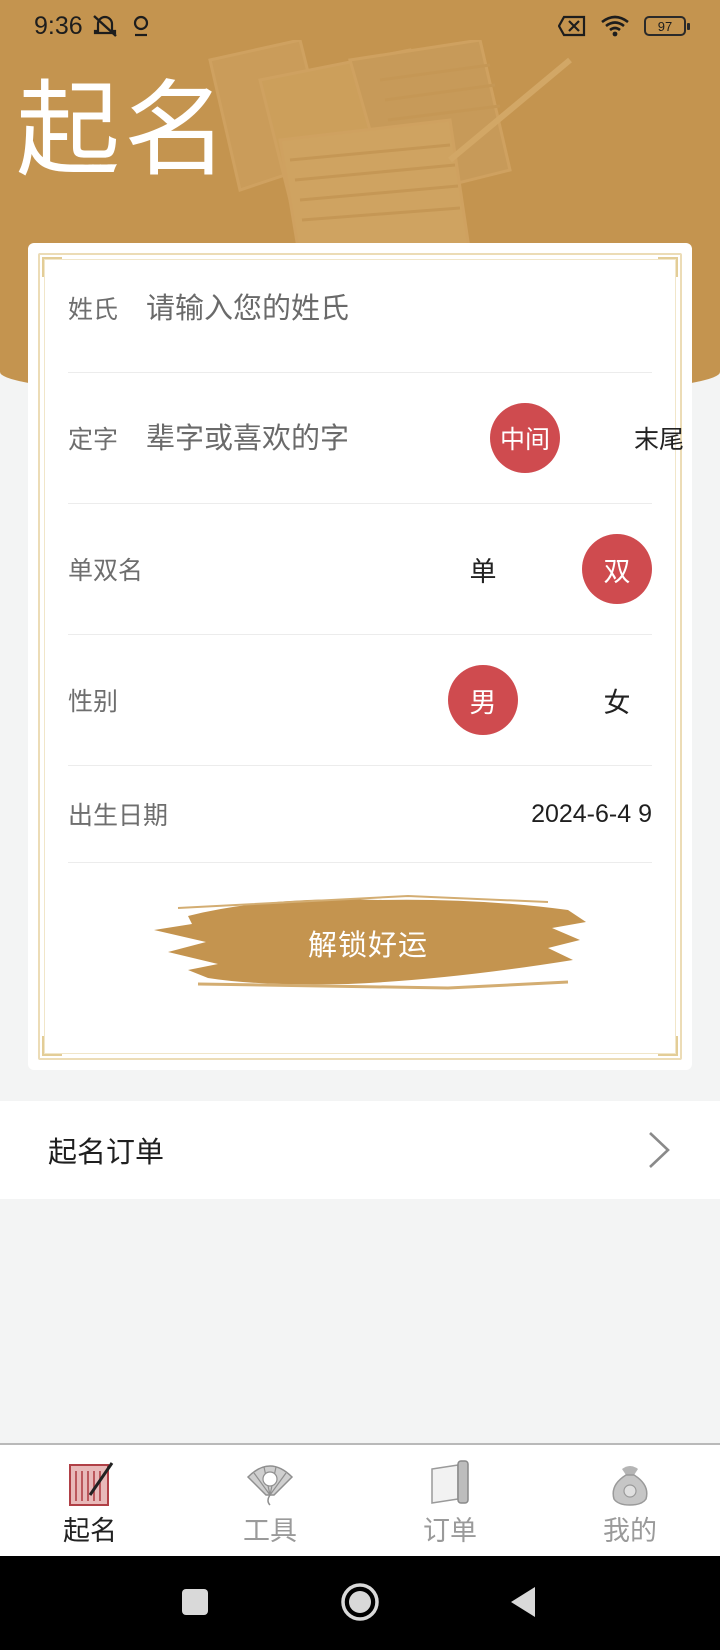 The image size is (720, 1650). I want to click on unlock-luck-button: 解锁好运, so click(368, 943).